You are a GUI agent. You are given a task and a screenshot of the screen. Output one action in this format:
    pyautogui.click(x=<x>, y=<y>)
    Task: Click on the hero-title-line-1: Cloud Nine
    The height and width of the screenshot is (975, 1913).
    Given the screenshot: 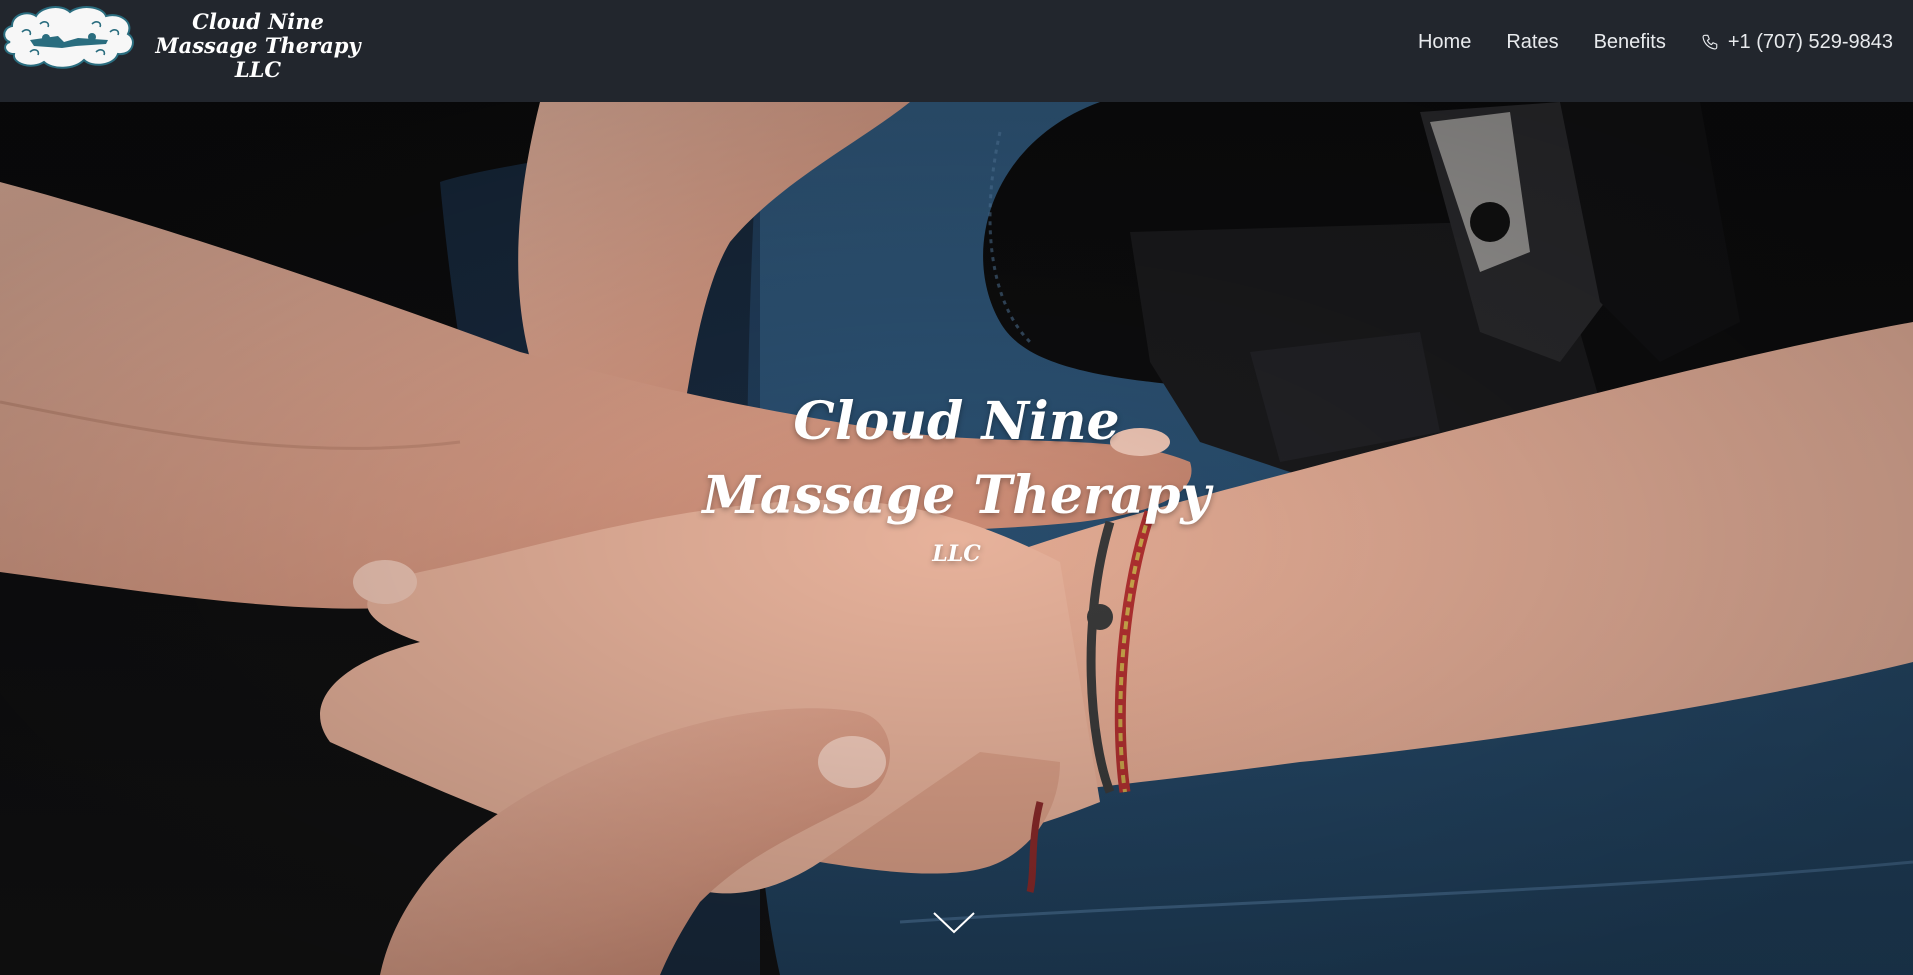 What is the action you would take?
    pyautogui.click(x=956, y=421)
    